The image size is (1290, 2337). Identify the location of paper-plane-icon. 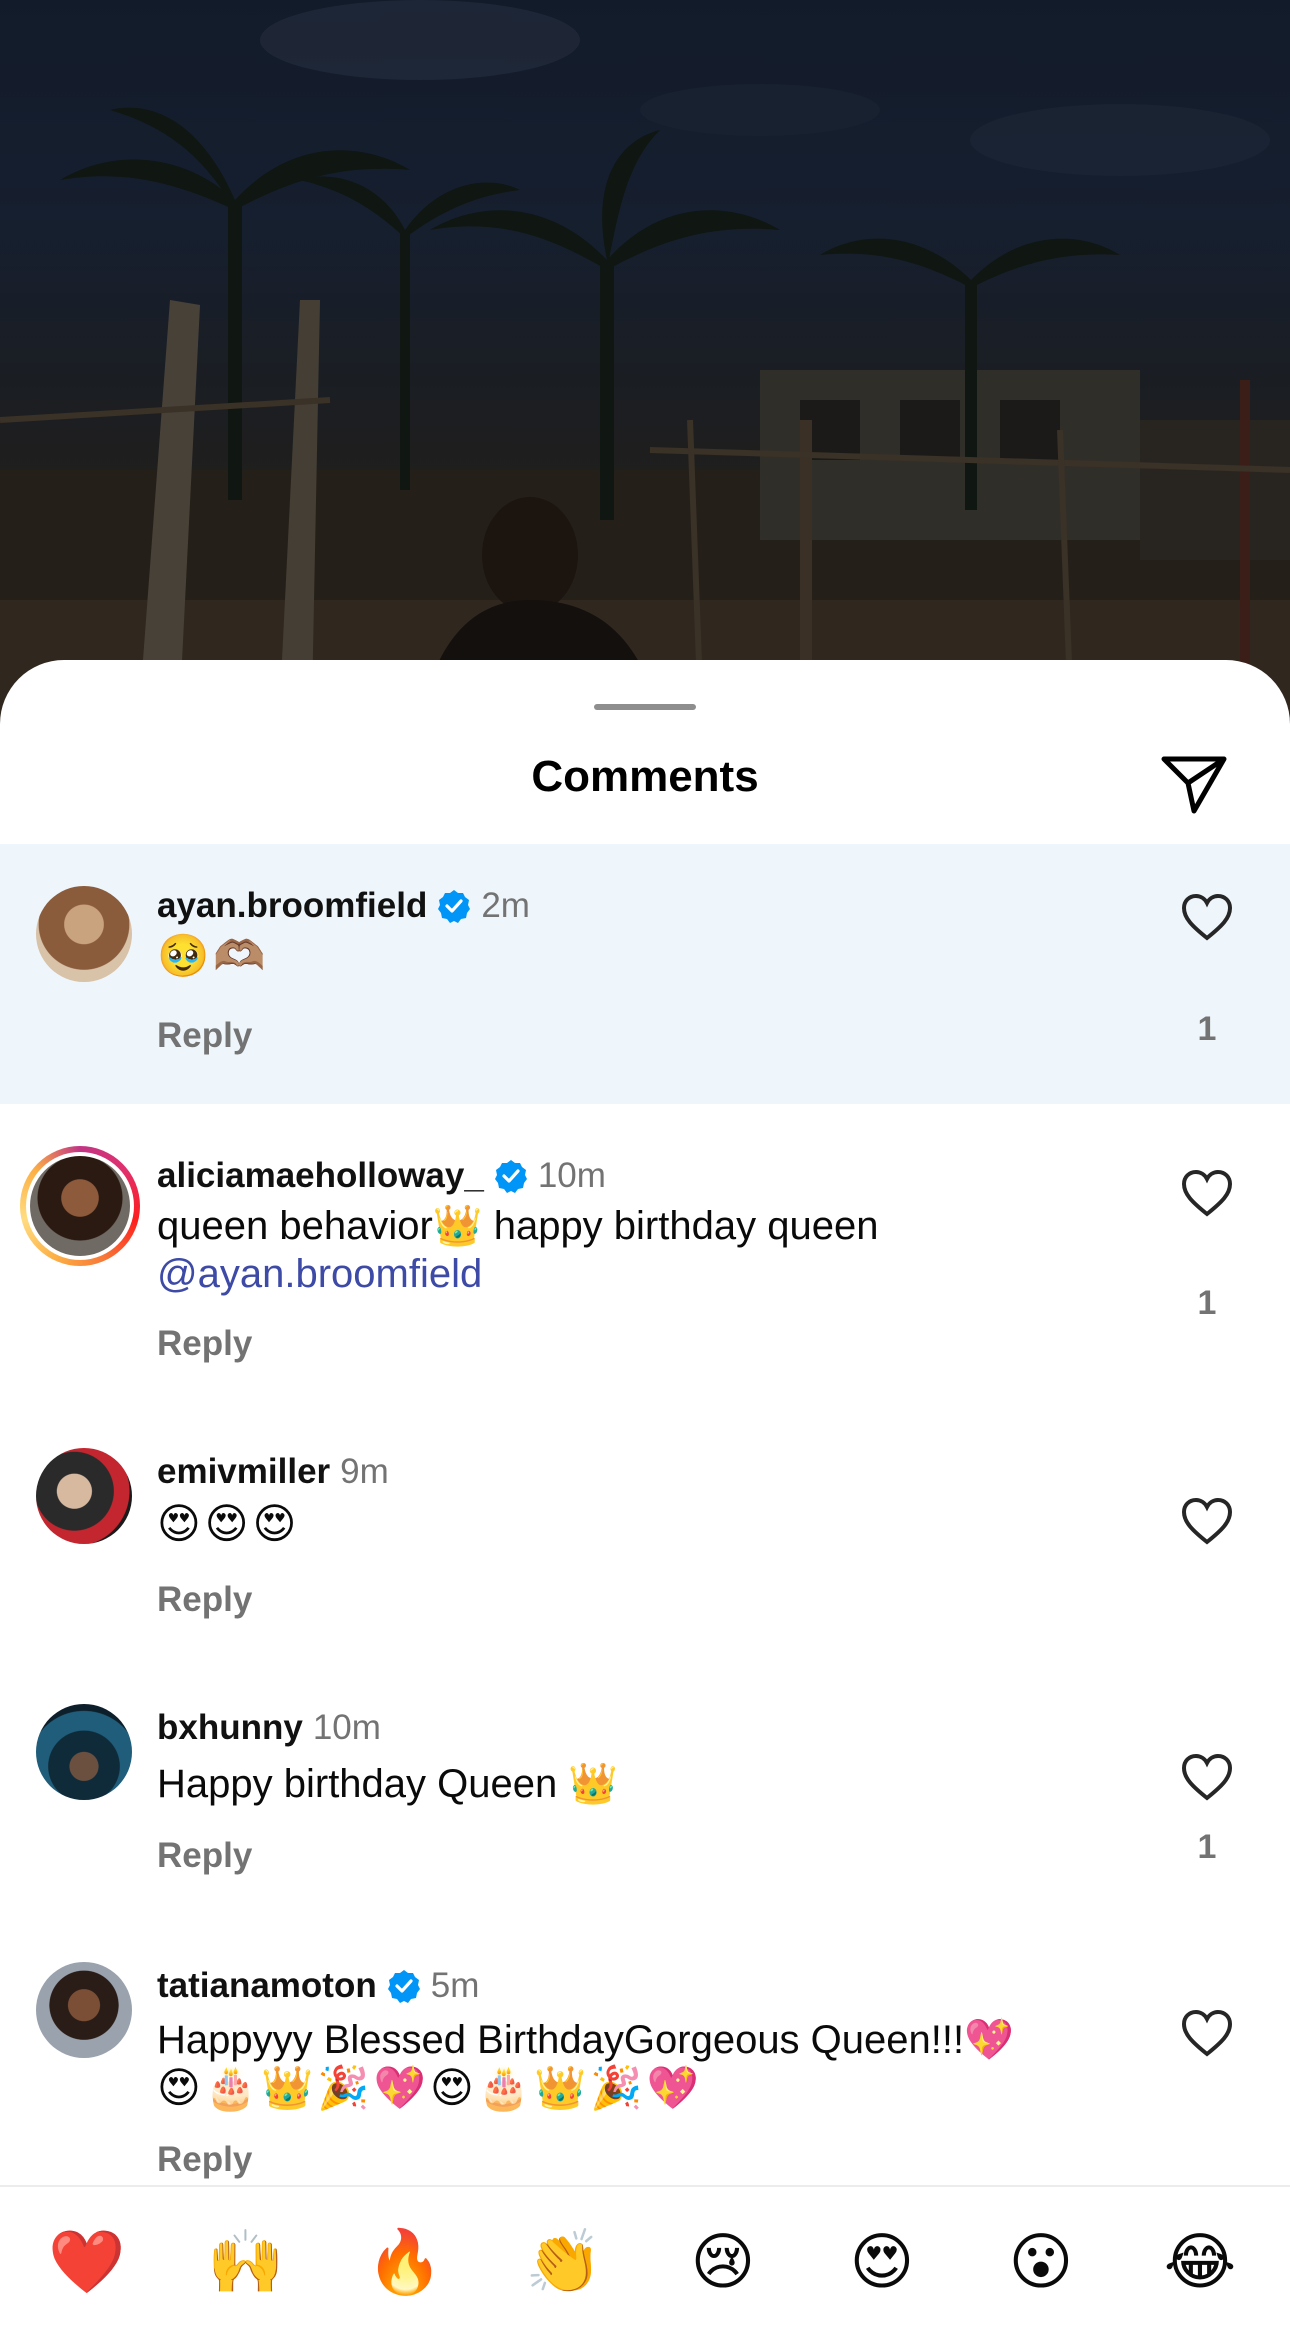
(1194, 785).